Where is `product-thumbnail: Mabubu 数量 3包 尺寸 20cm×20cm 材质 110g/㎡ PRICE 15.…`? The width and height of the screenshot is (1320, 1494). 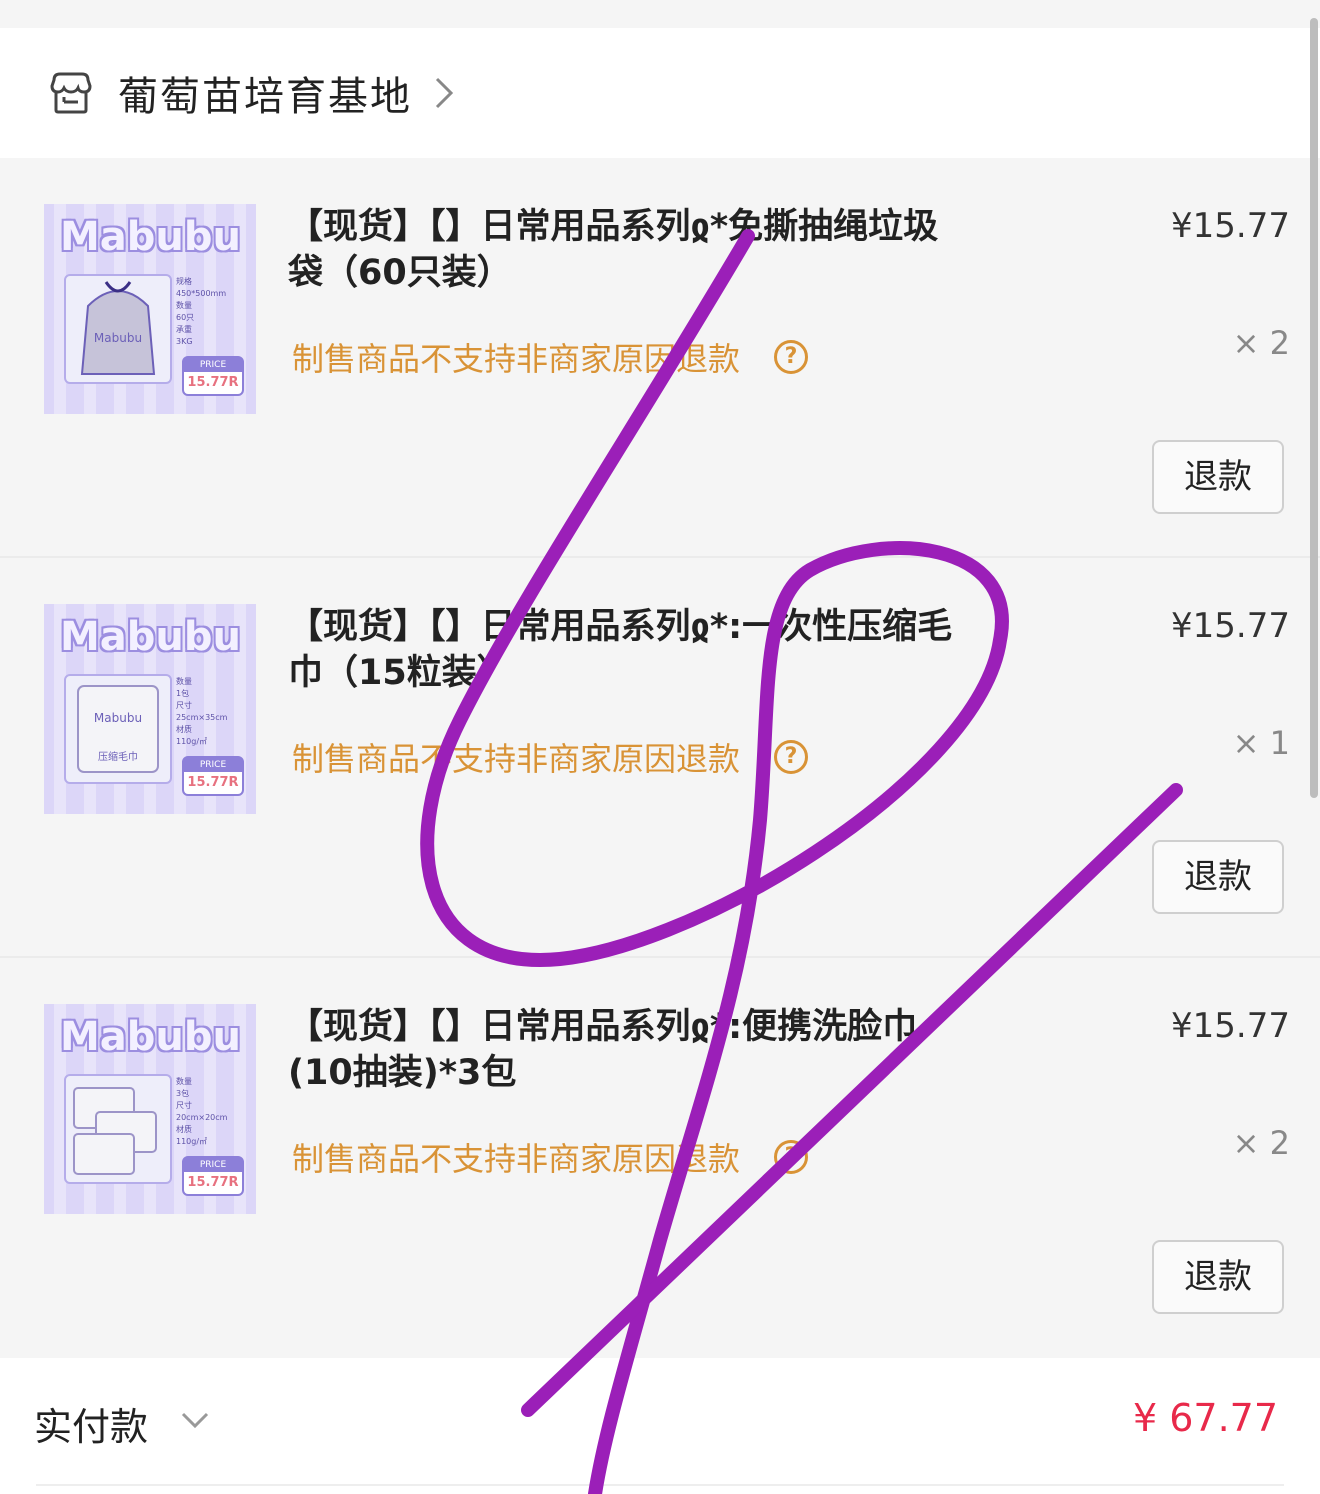 product-thumbnail: Mabubu 数量 3包 尺寸 20cm×20cm 材质 110g/㎡ PRICE 15.… is located at coordinates (150, 1109).